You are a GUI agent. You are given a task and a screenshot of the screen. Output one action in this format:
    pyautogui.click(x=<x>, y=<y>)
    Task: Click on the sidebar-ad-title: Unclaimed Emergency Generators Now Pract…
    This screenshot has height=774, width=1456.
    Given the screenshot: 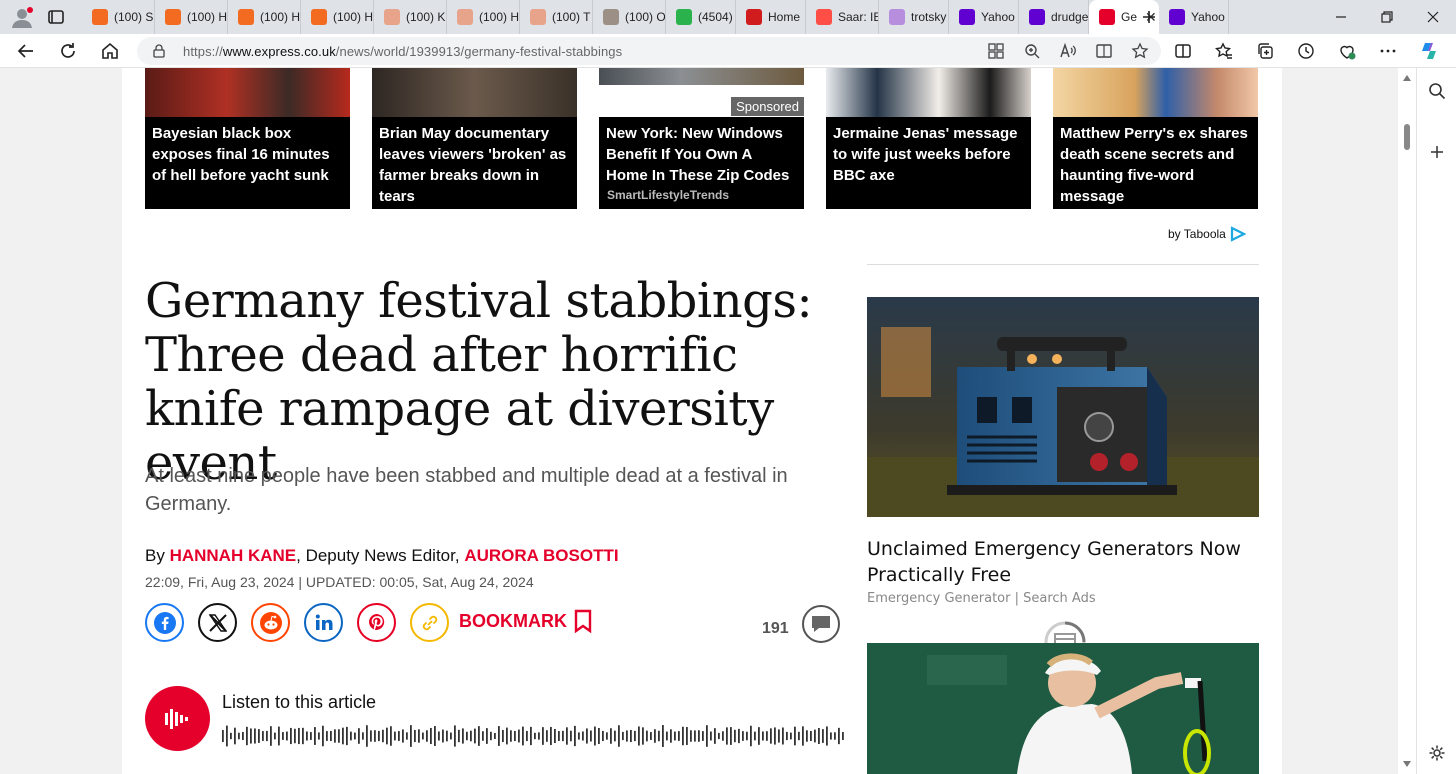 What is the action you would take?
    pyautogui.click(x=1063, y=562)
    